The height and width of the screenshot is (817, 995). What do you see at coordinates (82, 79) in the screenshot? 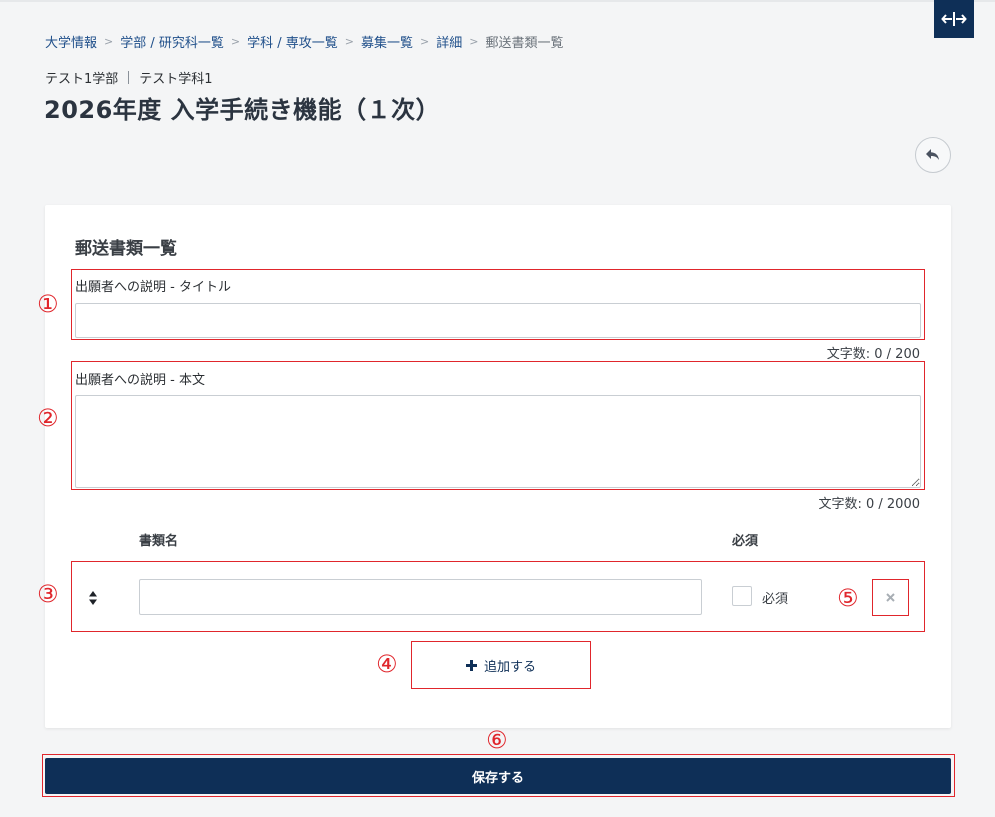
I see `faculty-name: テスト1学部` at bounding box center [82, 79].